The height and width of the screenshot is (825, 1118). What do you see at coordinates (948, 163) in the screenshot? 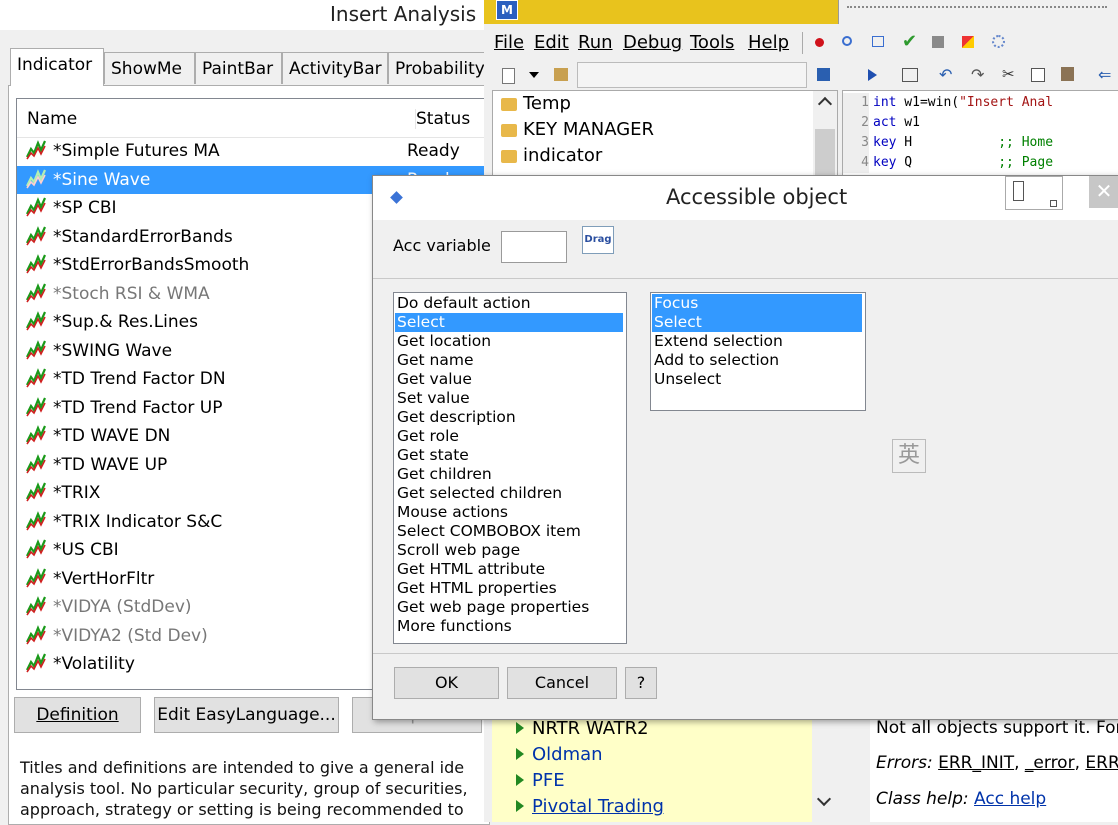
I see `code-line: 4 key Q ;; Page` at bounding box center [948, 163].